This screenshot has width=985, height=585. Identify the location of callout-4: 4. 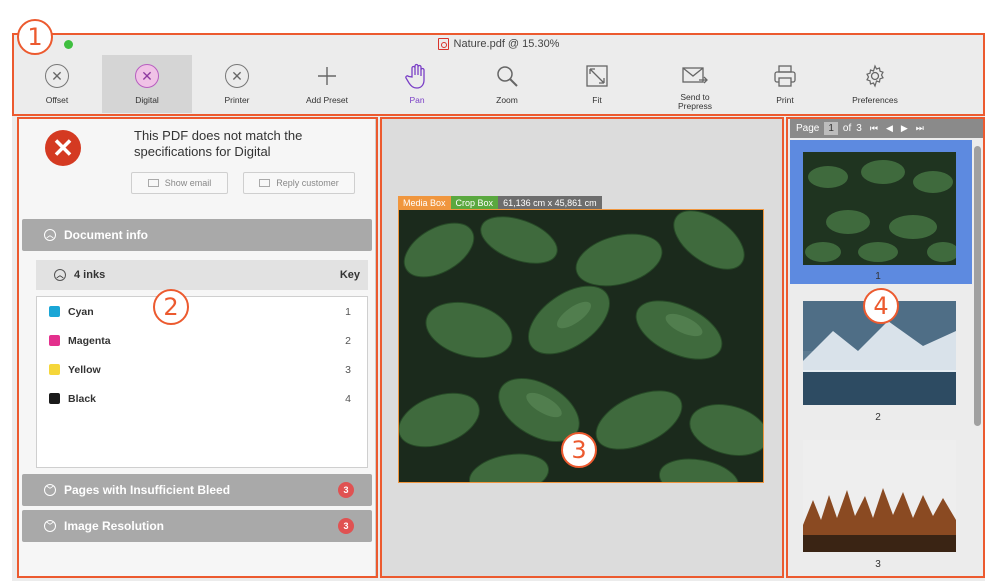
(881, 306).